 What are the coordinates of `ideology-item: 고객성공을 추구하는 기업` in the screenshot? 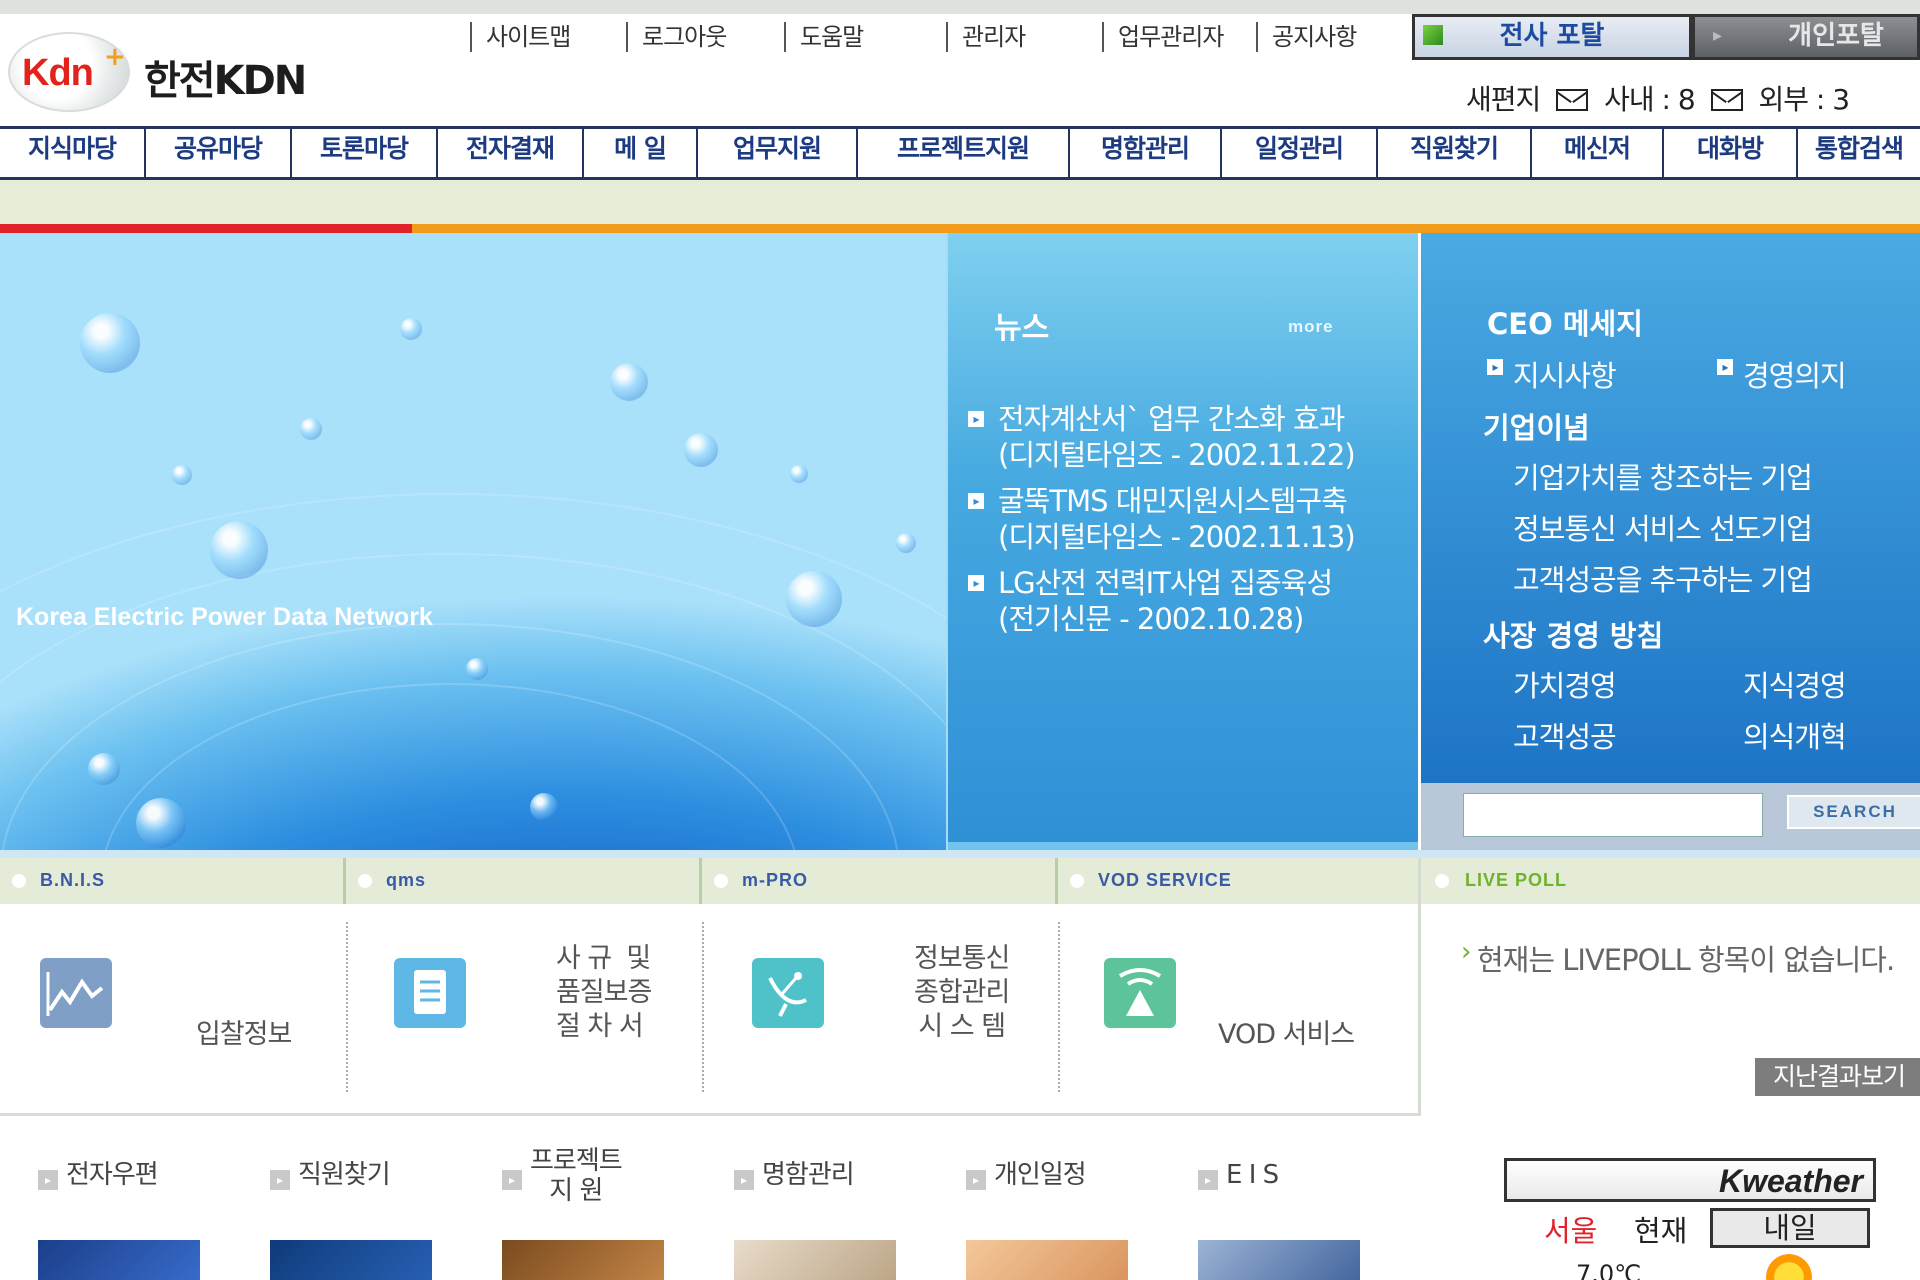 It's located at (1663, 580).